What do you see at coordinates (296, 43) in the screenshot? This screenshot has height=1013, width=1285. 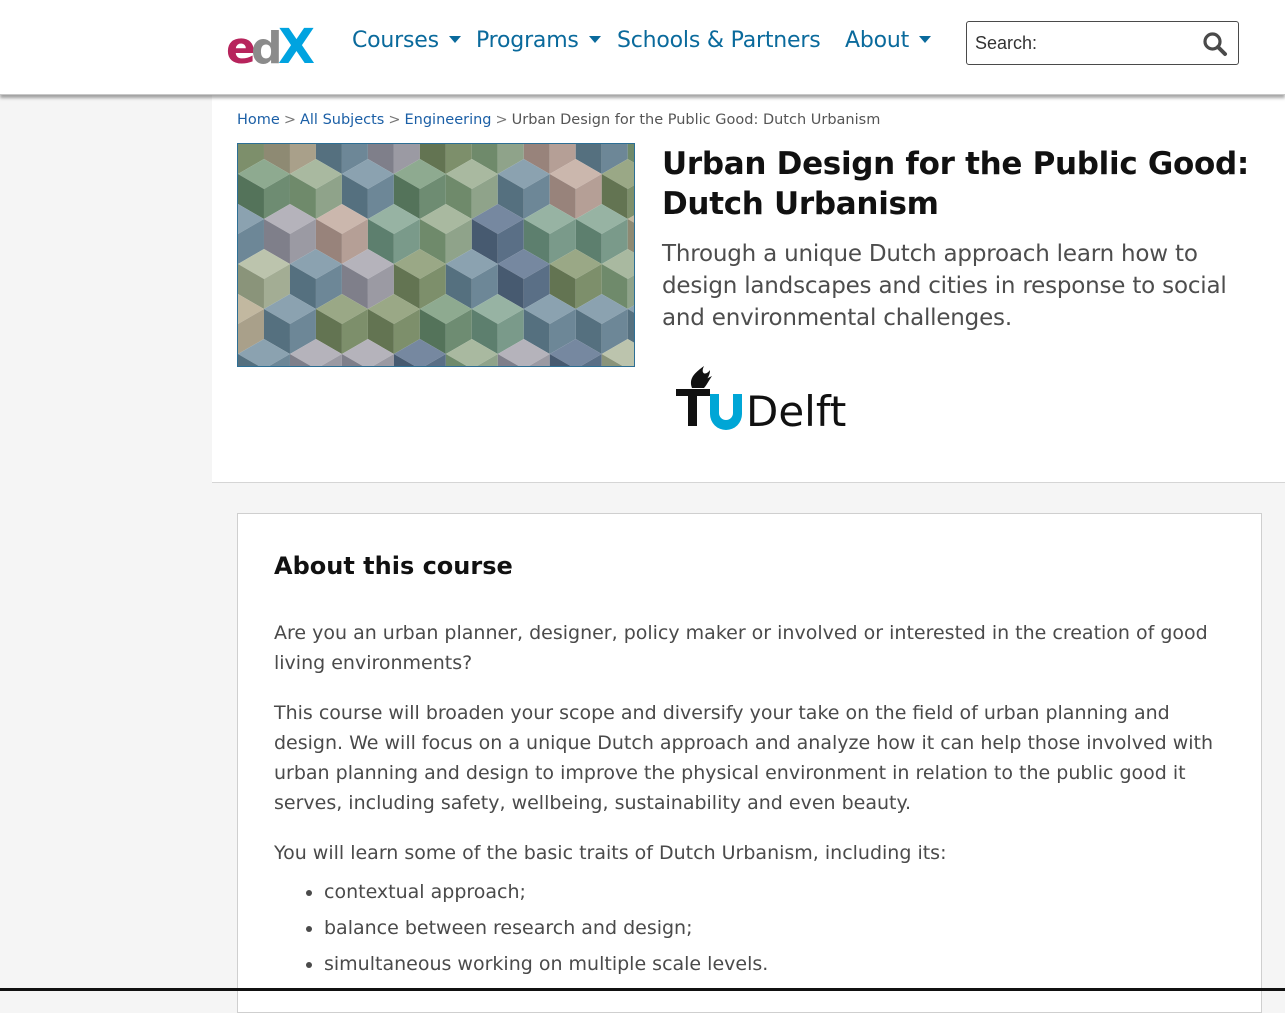 I see `svg-text: X` at bounding box center [296, 43].